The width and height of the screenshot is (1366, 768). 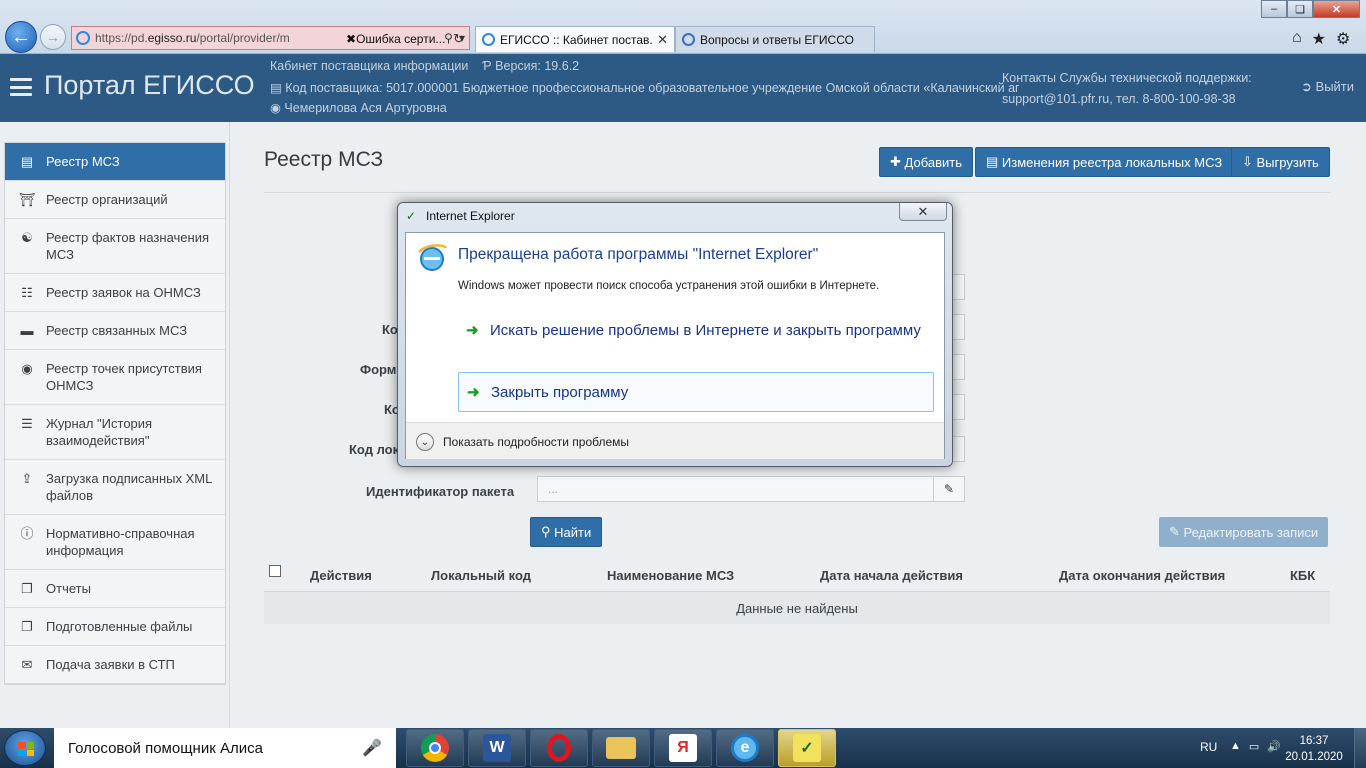 I want to click on star-icon: ★, so click(x=1319, y=39).